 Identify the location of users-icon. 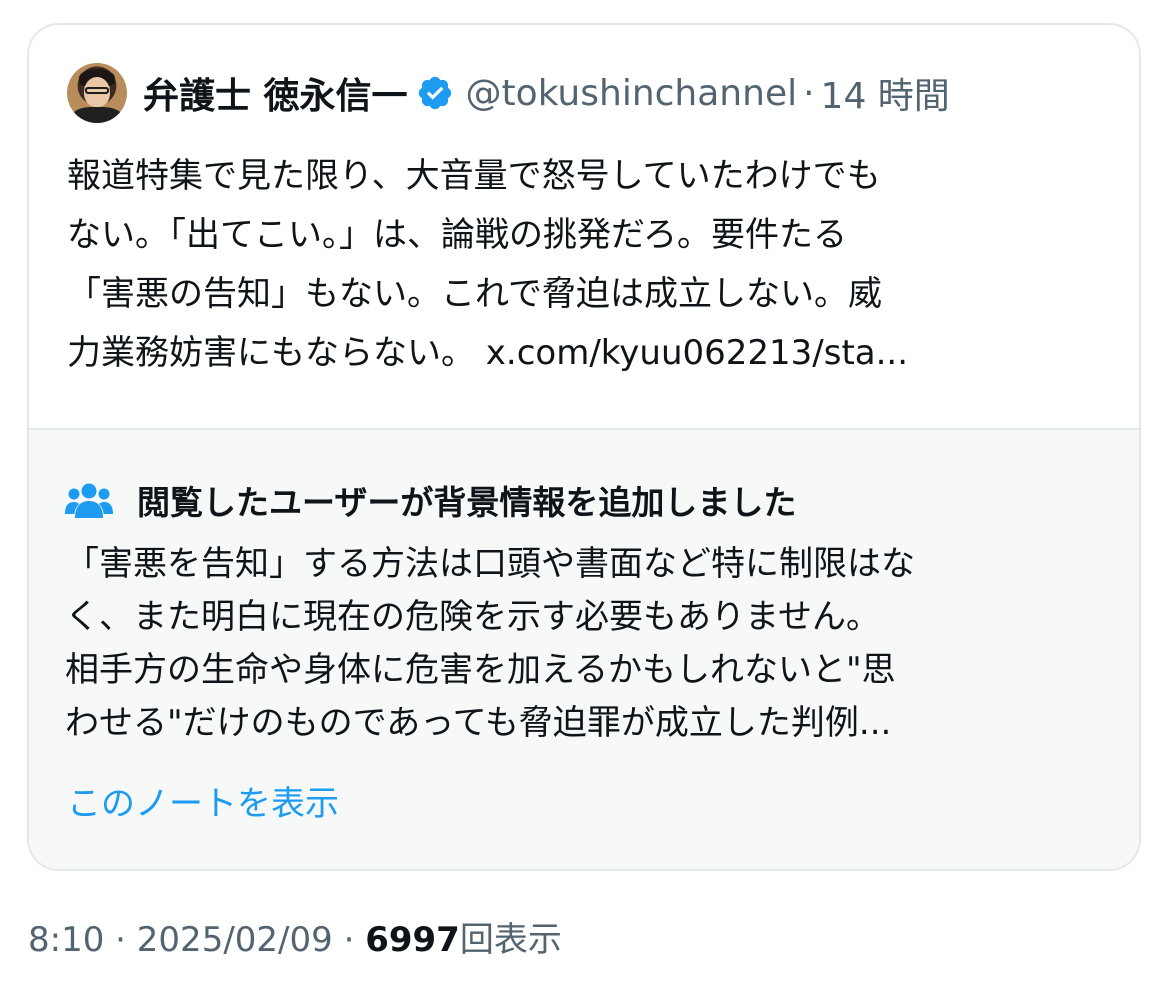
(89, 500).